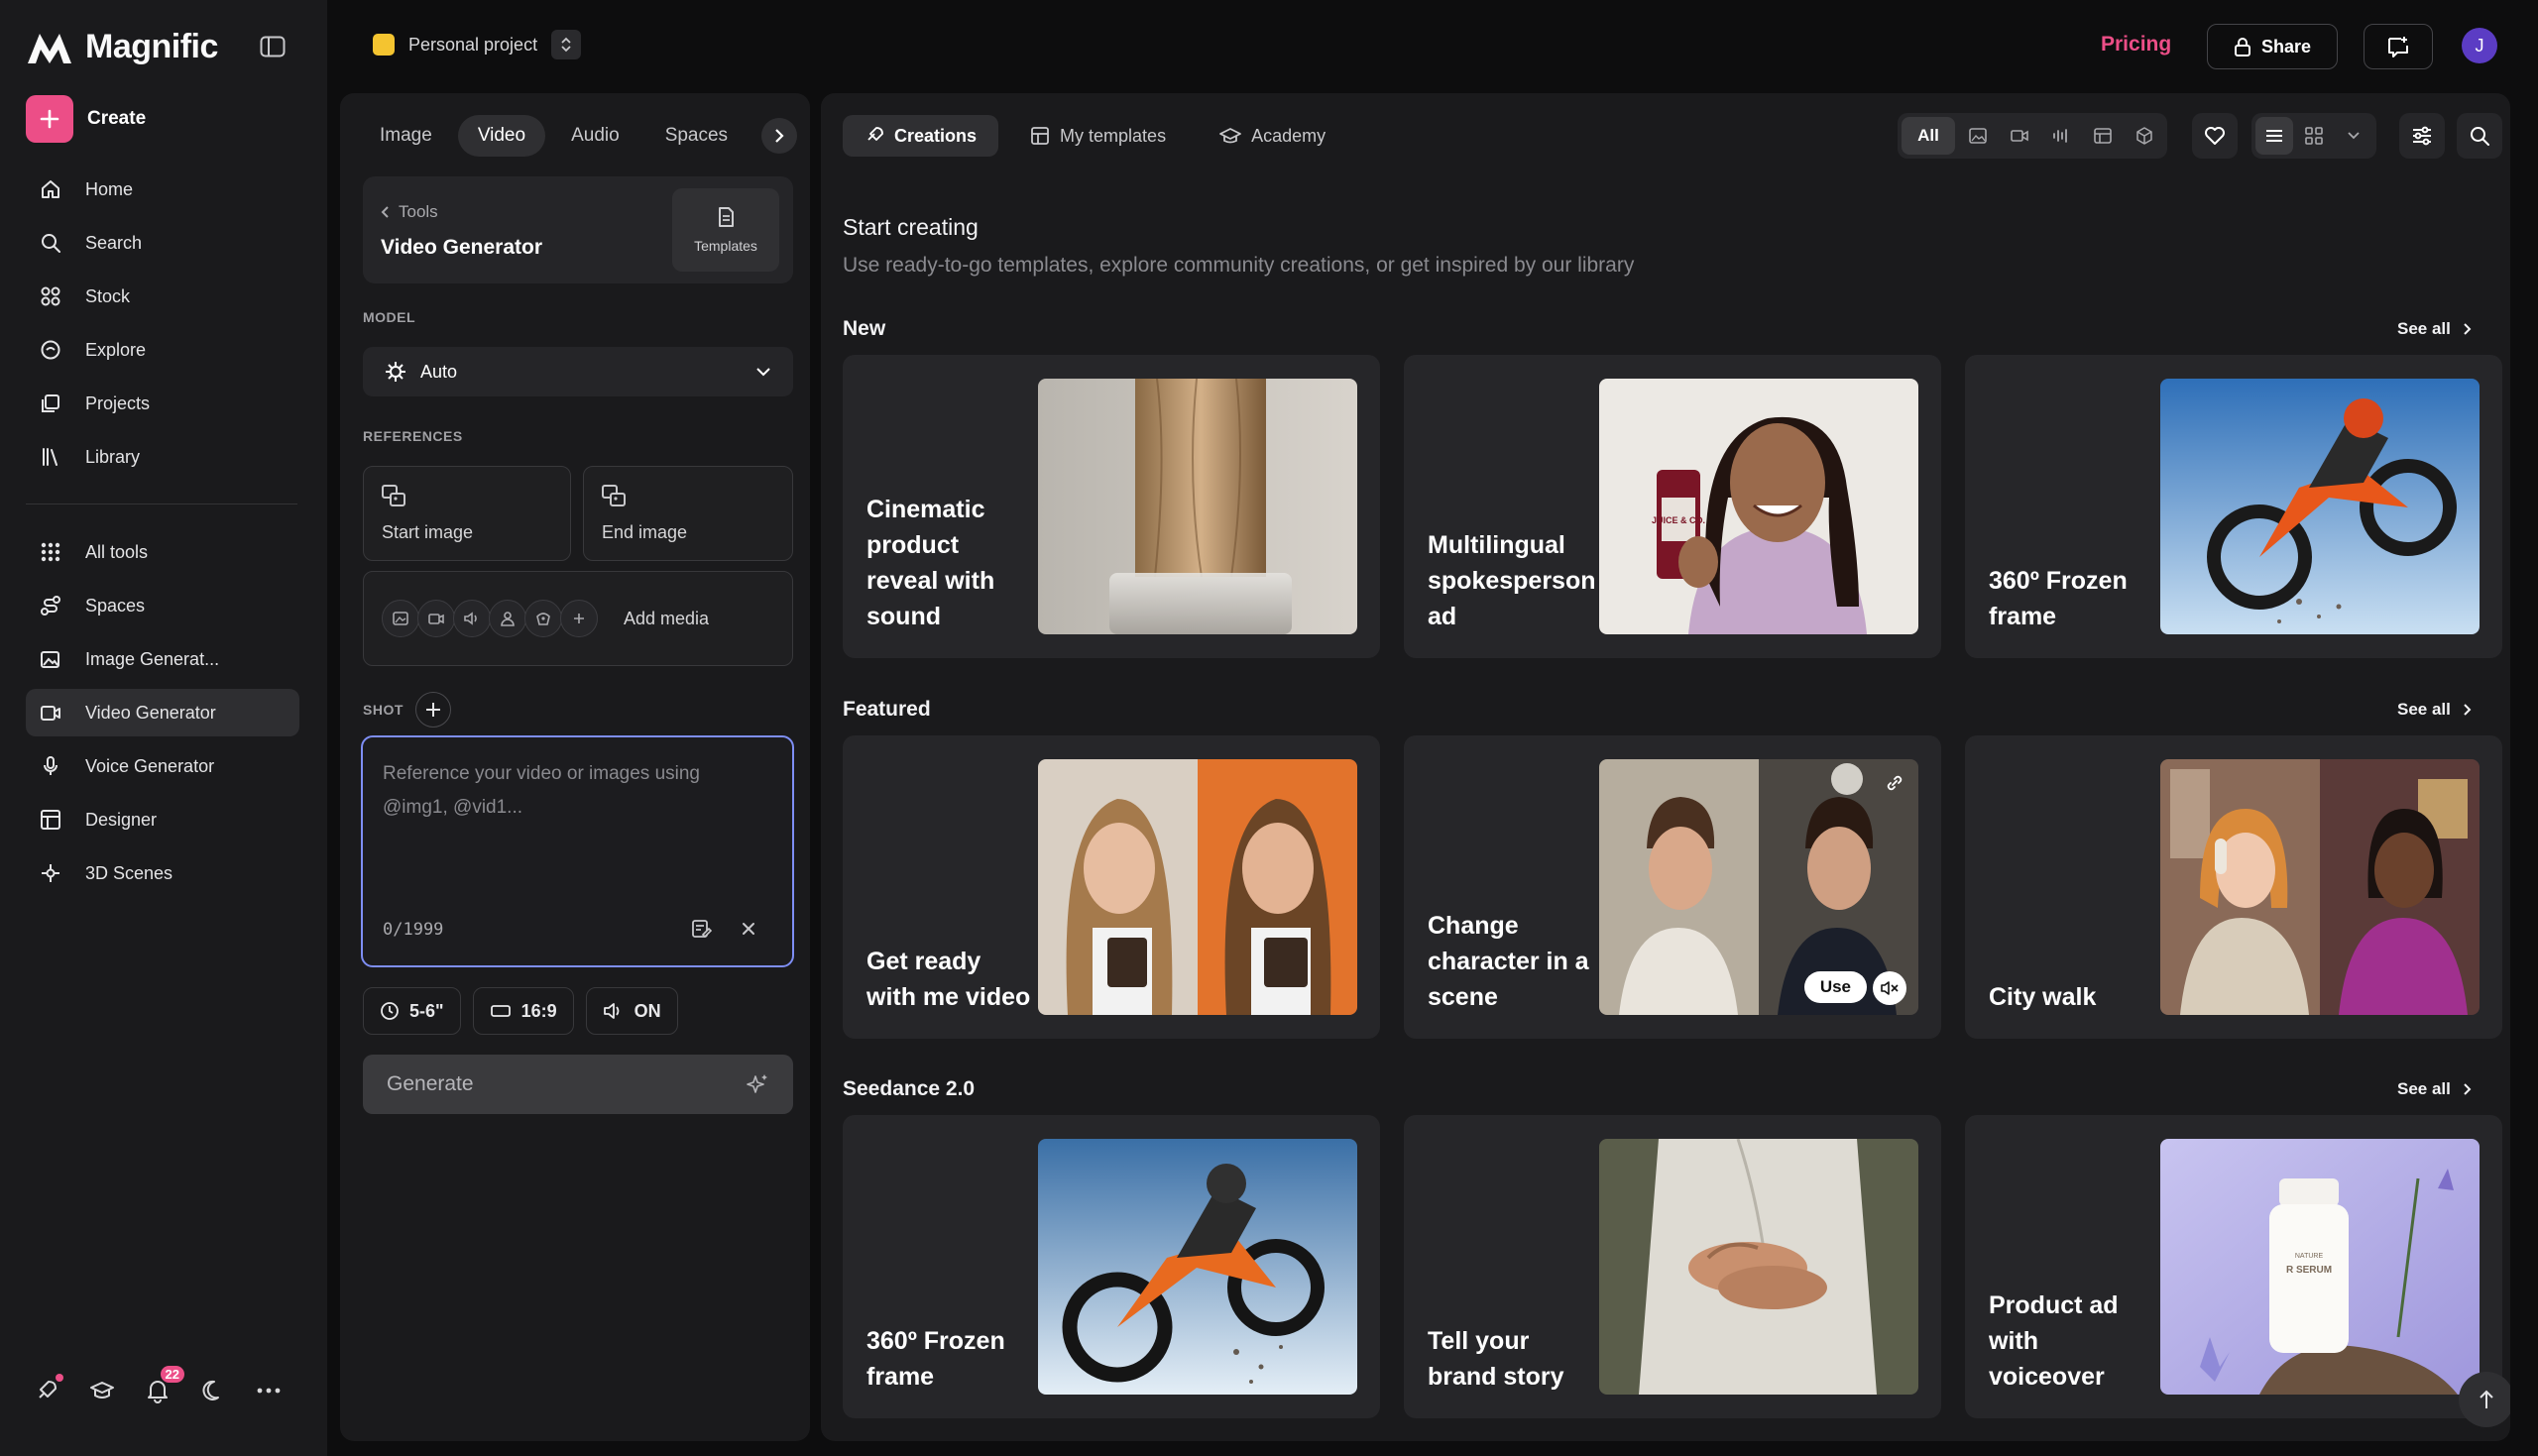 This screenshot has height=1456, width=2538. What do you see at coordinates (162, 350) in the screenshot?
I see `sidebar-item-explore: Explore` at bounding box center [162, 350].